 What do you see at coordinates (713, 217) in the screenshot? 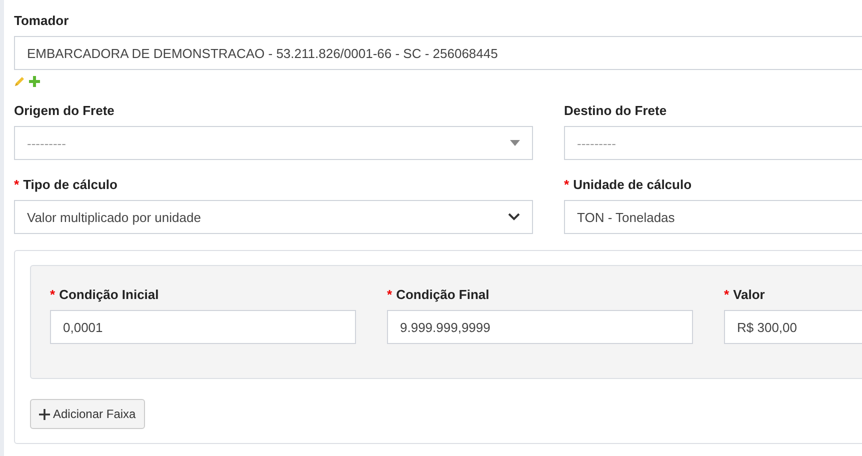
I see `input-field: TON - Toneladas` at bounding box center [713, 217].